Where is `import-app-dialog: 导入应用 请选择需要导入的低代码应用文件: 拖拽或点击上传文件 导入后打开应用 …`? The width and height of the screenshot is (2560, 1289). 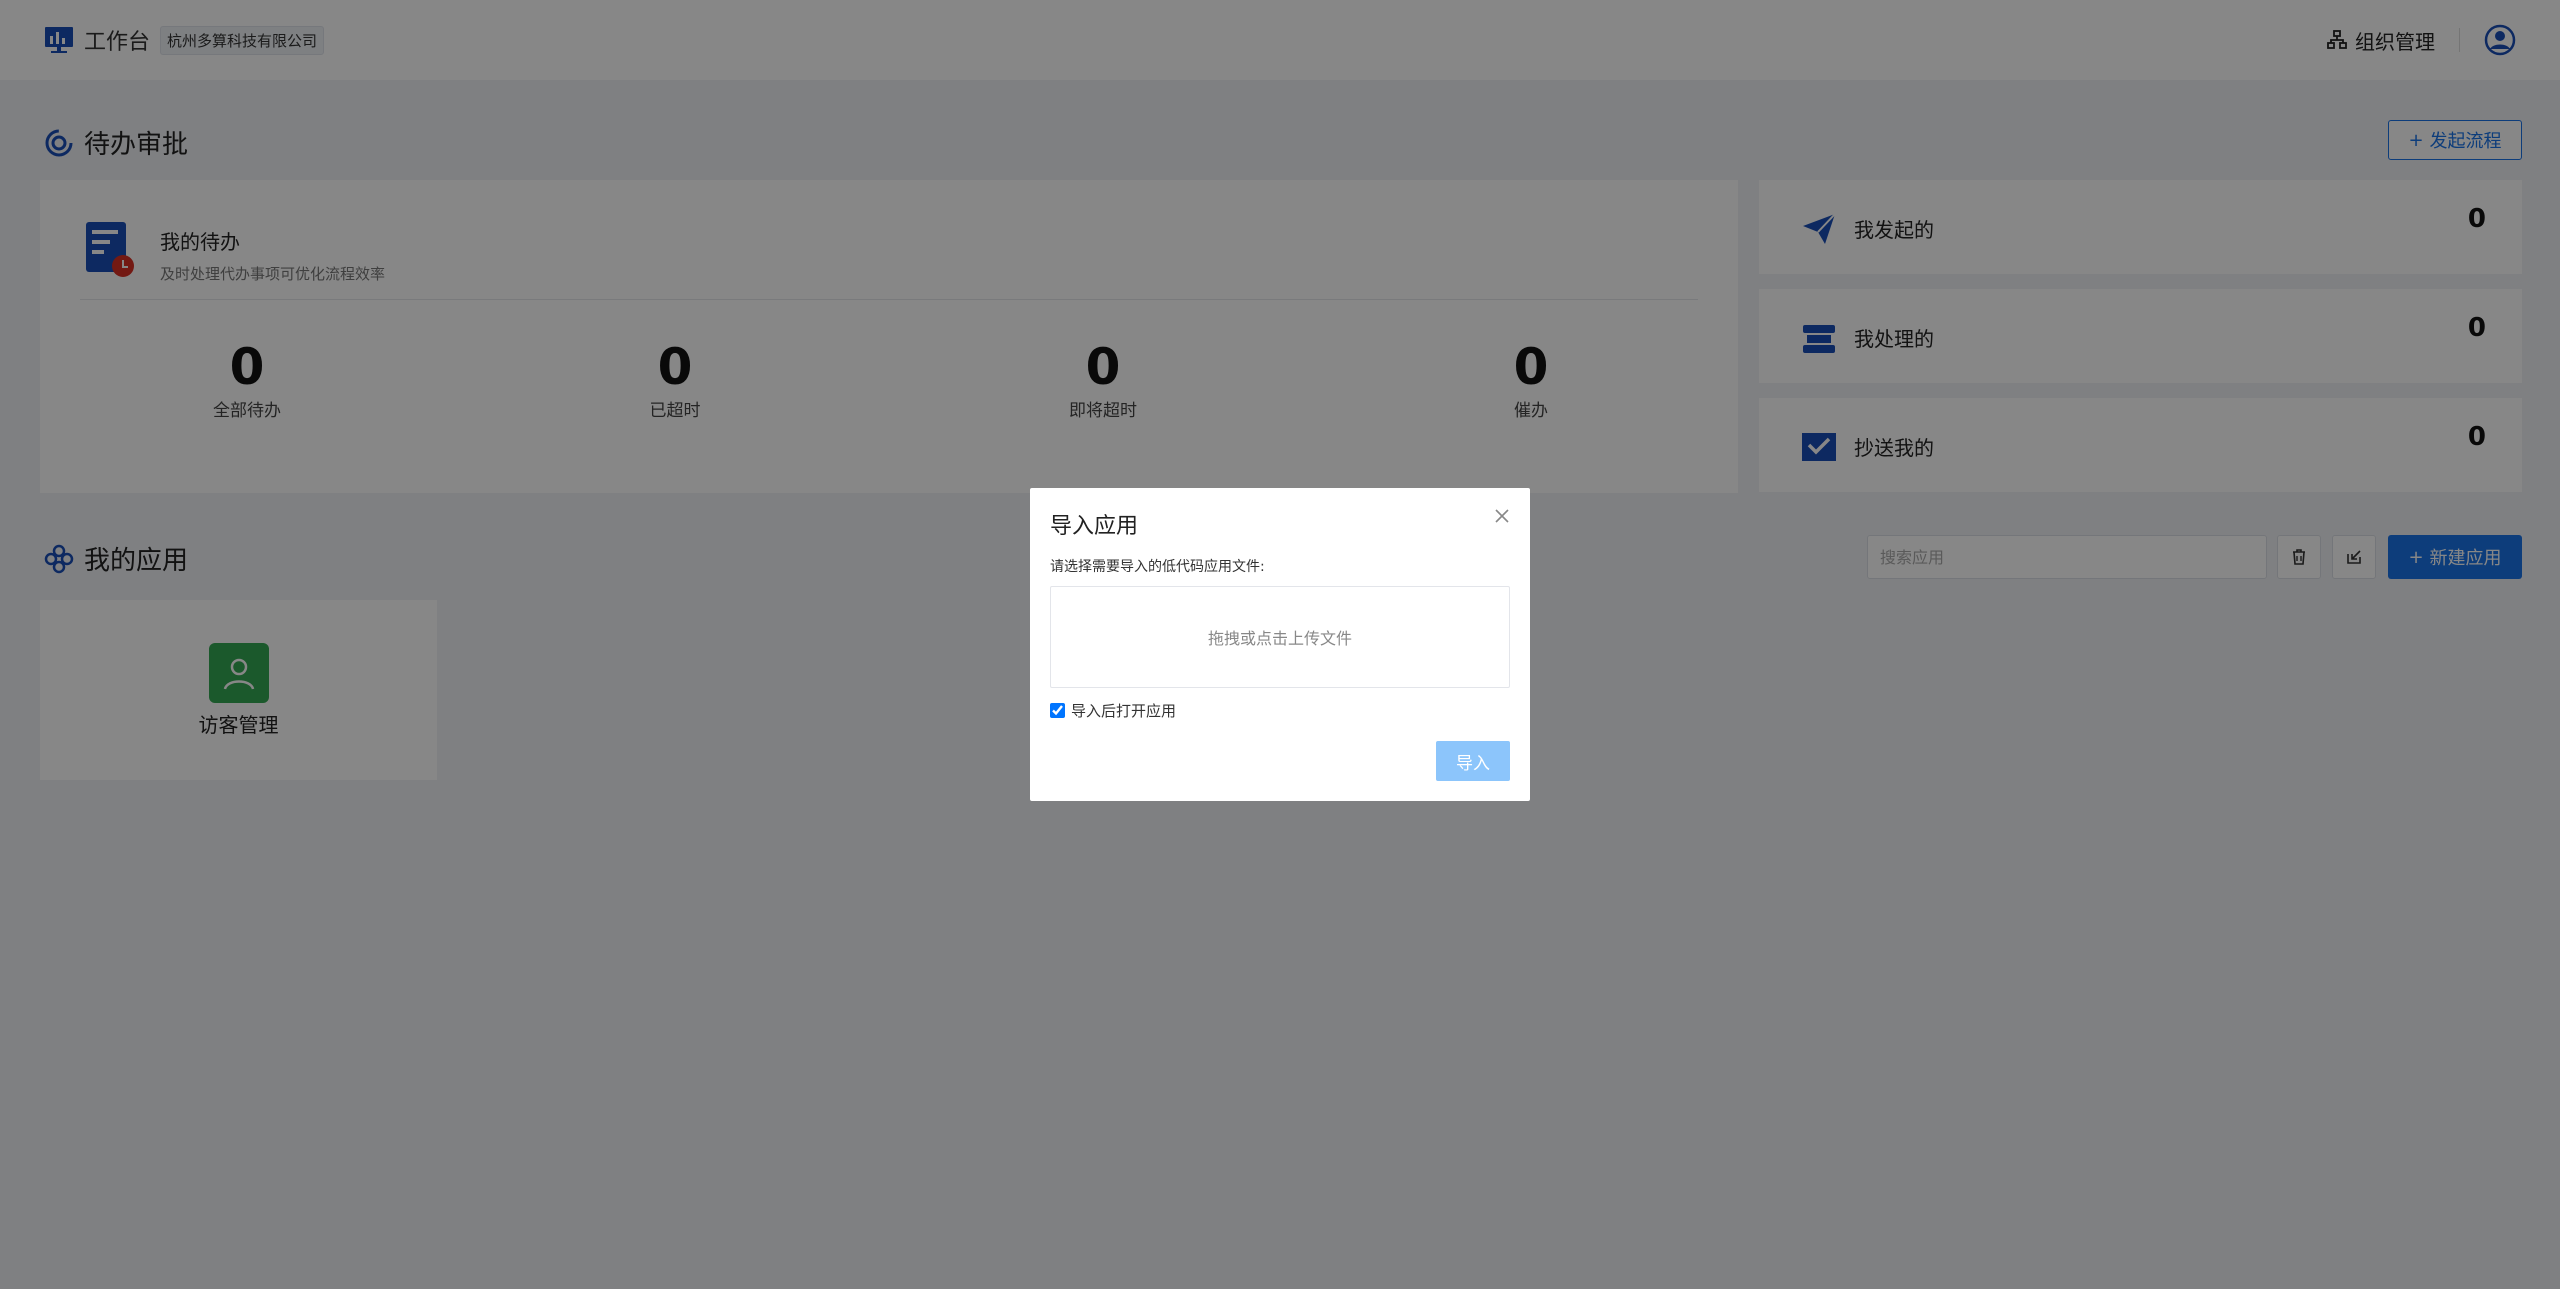
import-app-dialog: 导入应用 请选择需要导入的低代码应用文件: 拖拽或点击上传文件 导入后打开应用 … is located at coordinates (1280, 644).